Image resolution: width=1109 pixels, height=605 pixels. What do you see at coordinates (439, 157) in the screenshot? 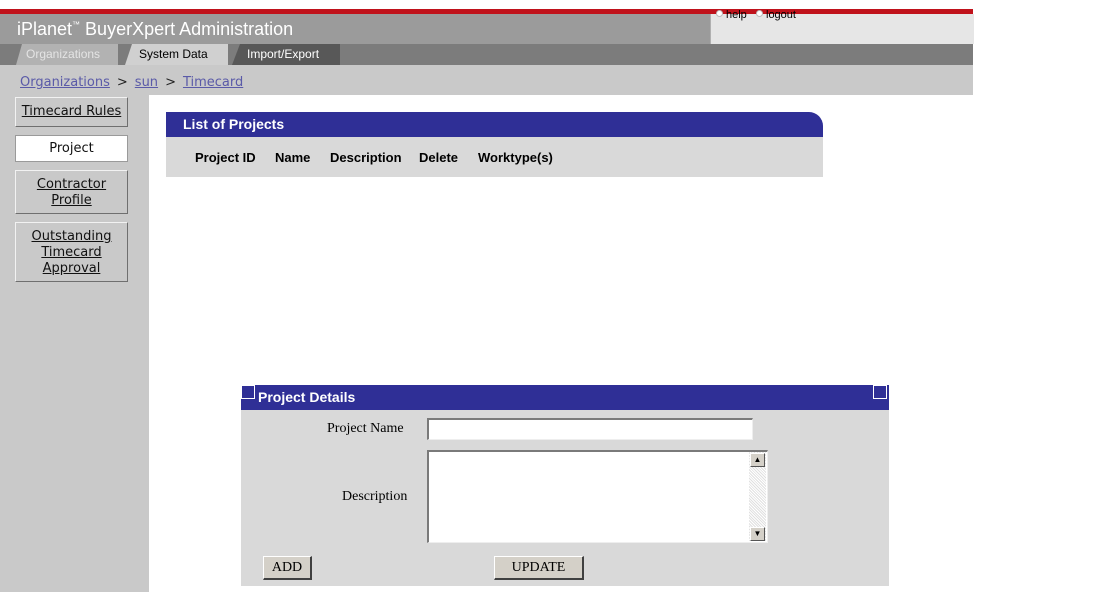
I see `column-delete: Delete` at bounding box center [439, 157].